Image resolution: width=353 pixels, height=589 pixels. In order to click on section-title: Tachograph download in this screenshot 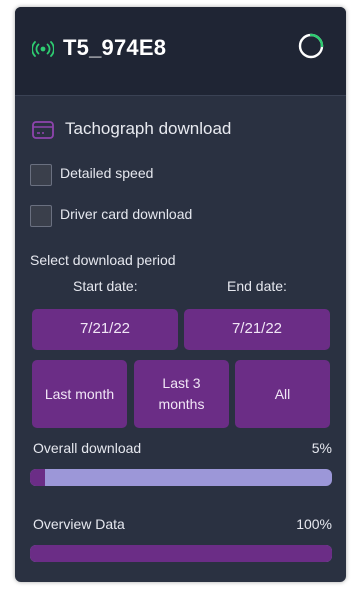, I will do `click(148, 128)`.